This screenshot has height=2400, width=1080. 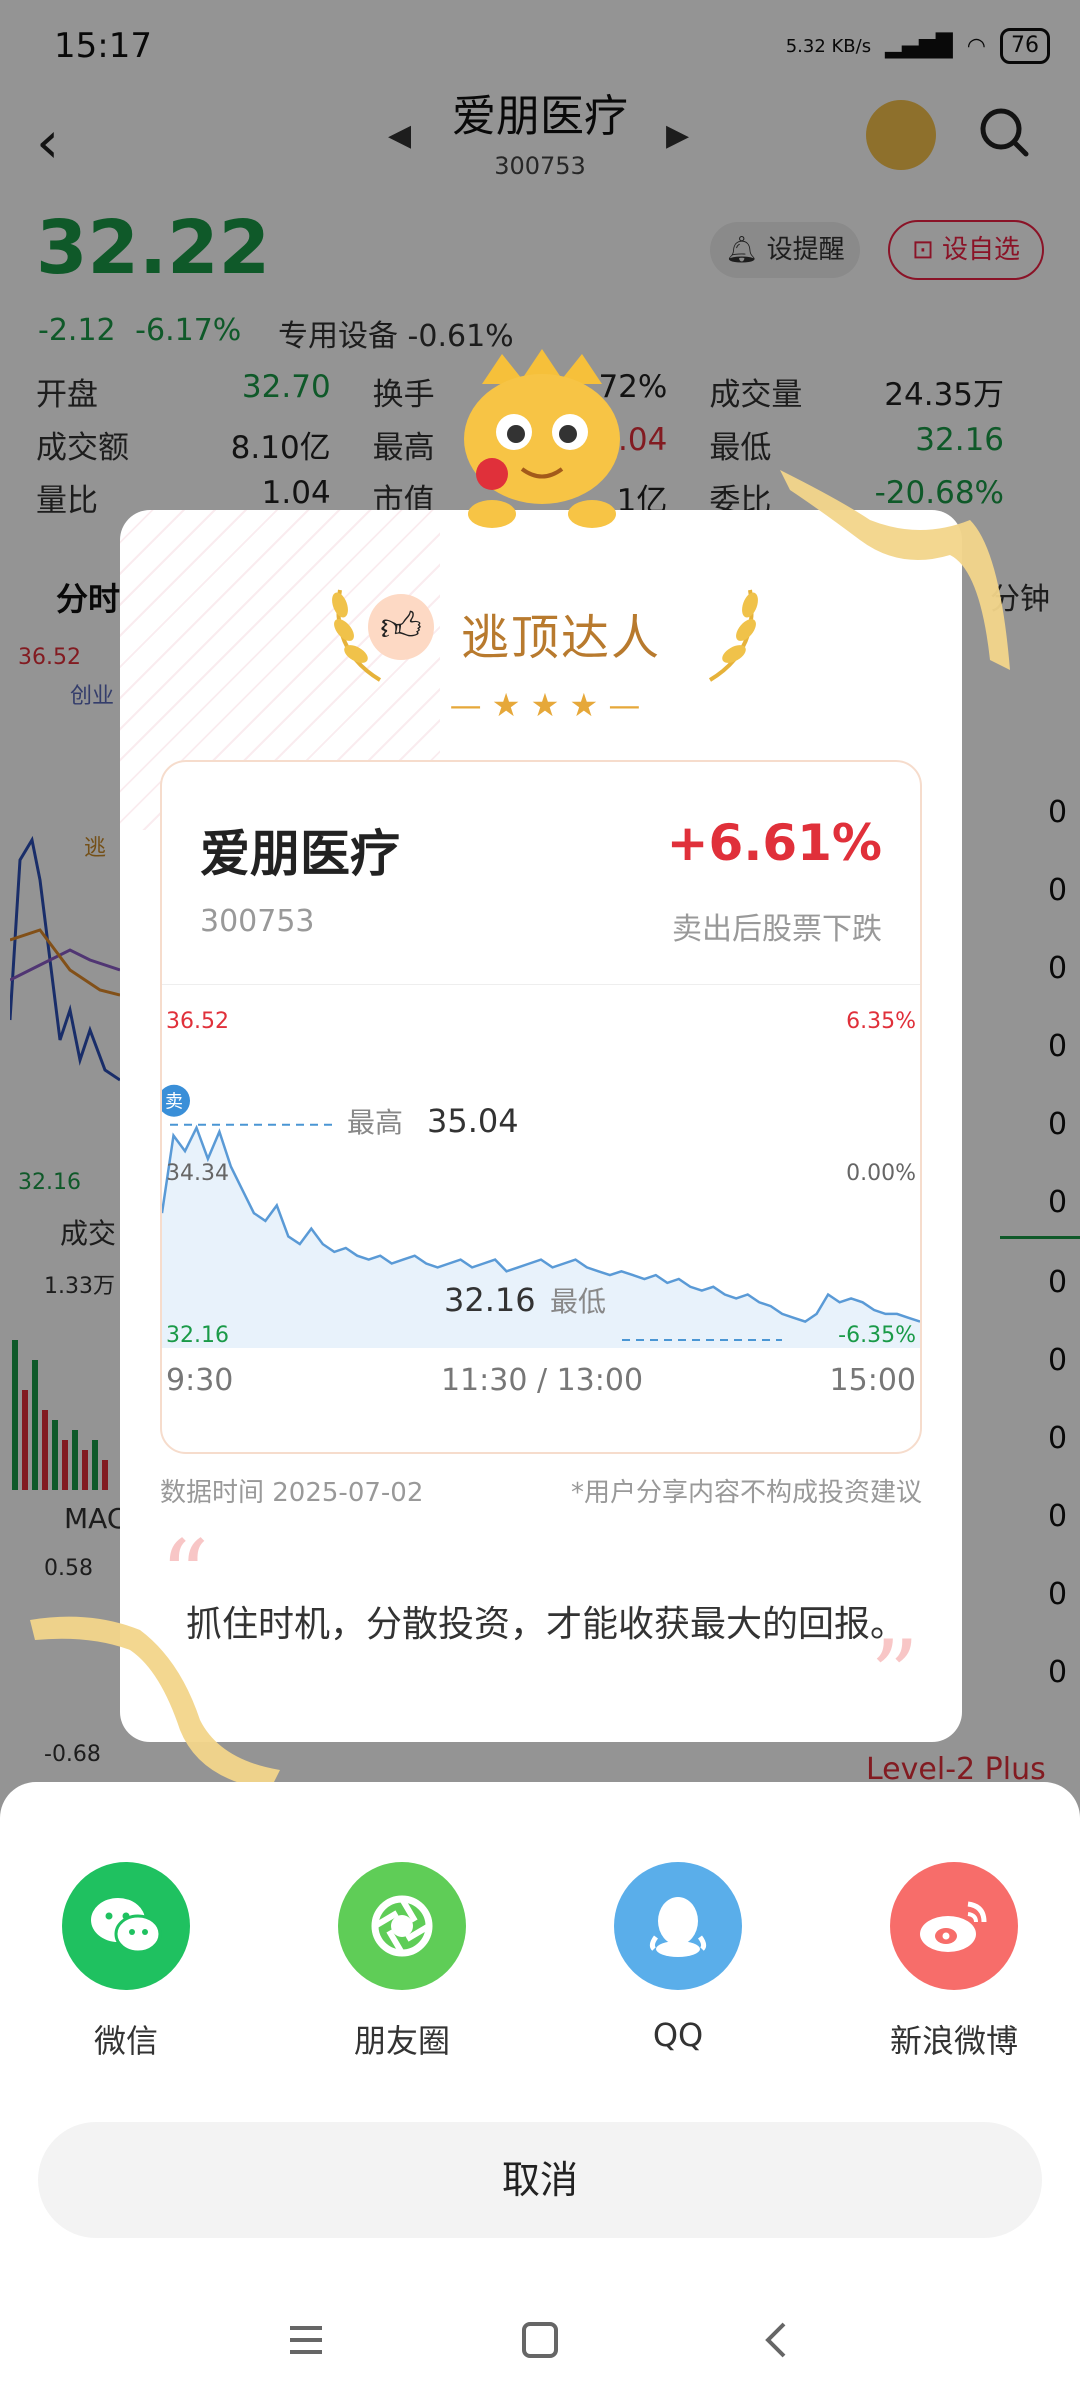 What do you see at coordinates (881, 1021) in the screenshot?
I see `pct-high-label: 6.35%` at bounding box center [881, 1021].